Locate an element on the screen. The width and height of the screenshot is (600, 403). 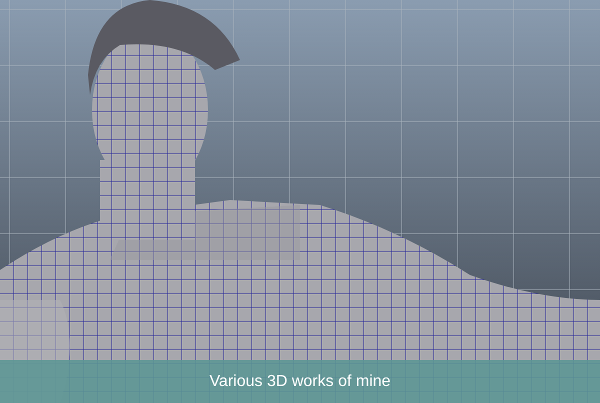
caption-text: Various 3D works of mine is located at coordinates (300, 381).